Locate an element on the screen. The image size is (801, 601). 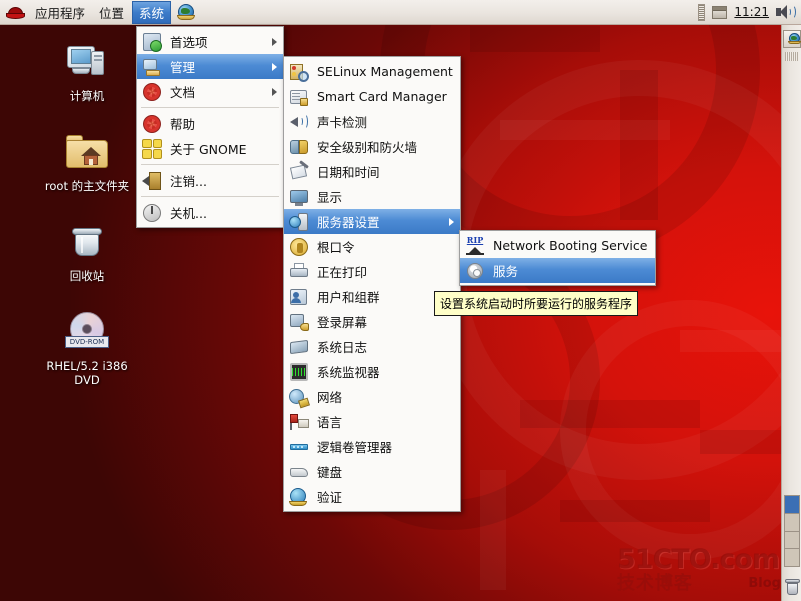
menu-item-printing: 正在打印 is located at coordinates (372, 271).